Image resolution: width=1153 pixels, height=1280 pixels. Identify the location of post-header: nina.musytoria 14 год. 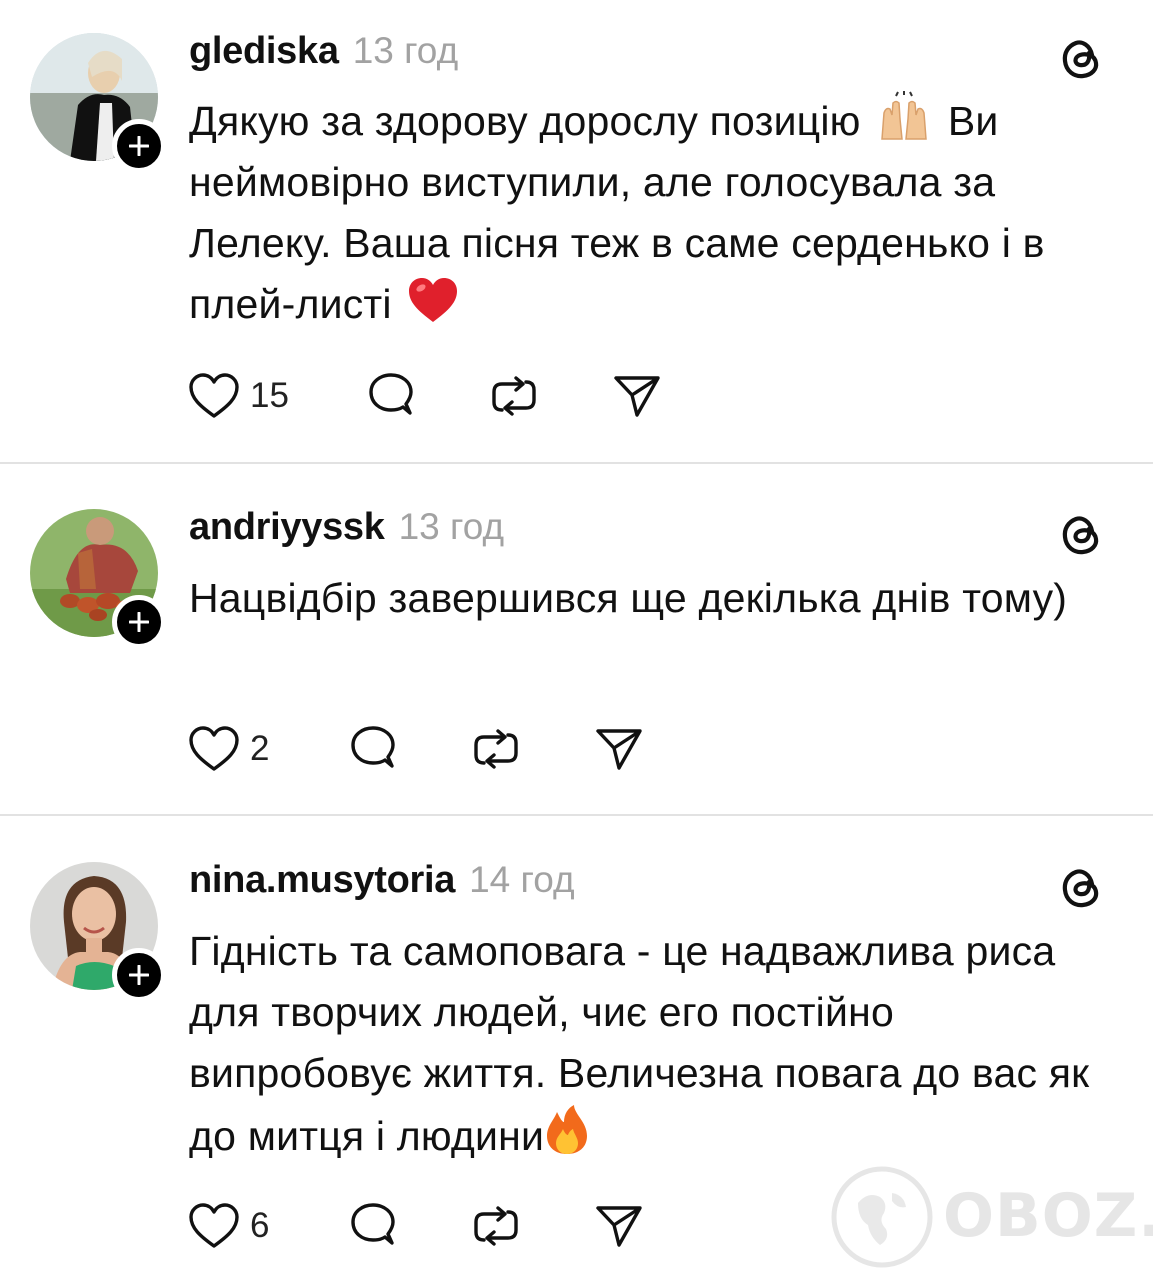
(382, 884).